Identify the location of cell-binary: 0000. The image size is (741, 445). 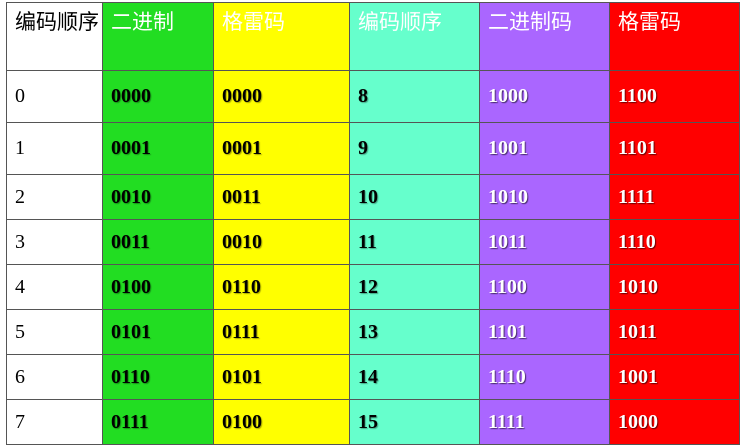
(158, 96).